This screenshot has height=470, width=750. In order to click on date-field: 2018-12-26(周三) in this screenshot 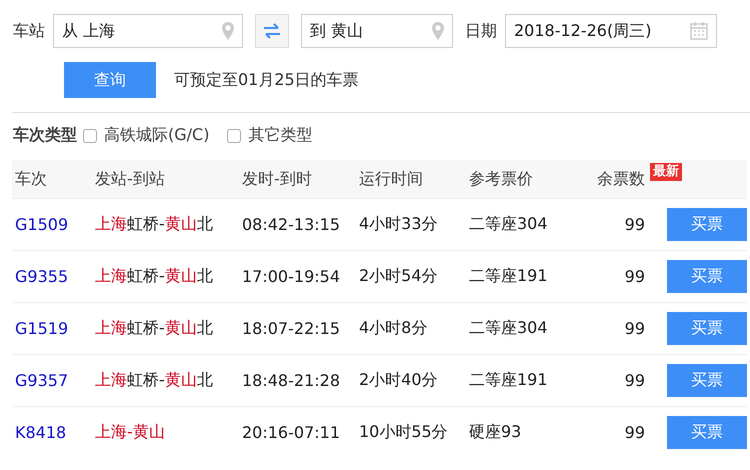, I will do `click(611, 31)`.